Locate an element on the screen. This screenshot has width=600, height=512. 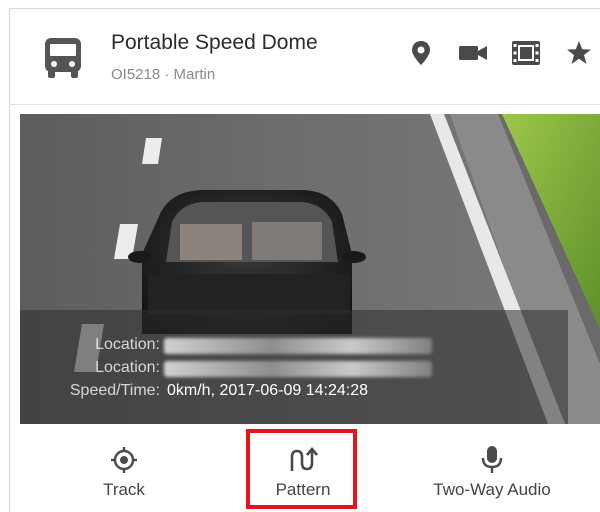
track-button: Track is located at coordinates (124, 468).